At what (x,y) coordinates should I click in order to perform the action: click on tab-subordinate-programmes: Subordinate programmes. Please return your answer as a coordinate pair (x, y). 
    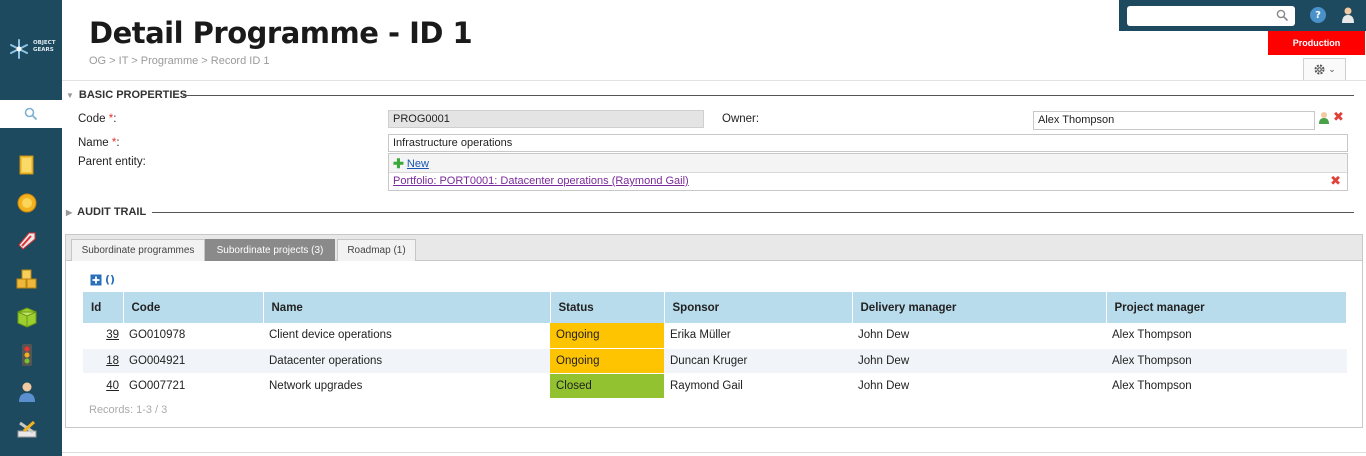
    Looking at the image, I should click on (138, 250).